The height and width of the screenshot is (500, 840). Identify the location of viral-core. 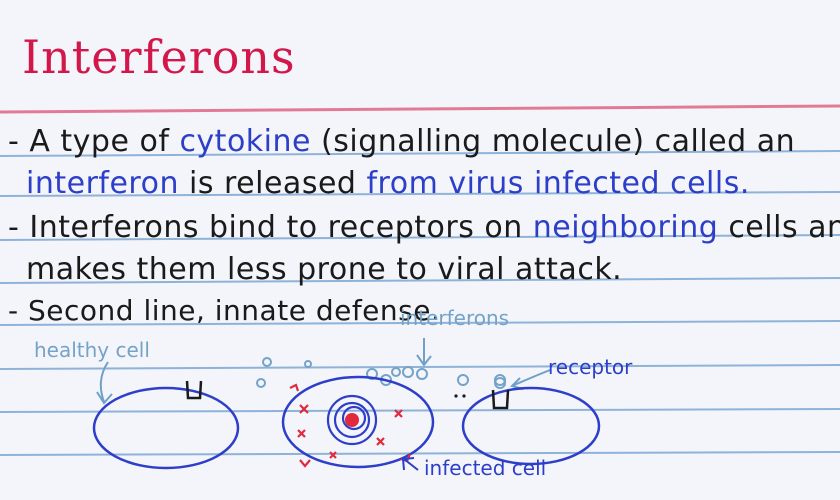
(352, 420).